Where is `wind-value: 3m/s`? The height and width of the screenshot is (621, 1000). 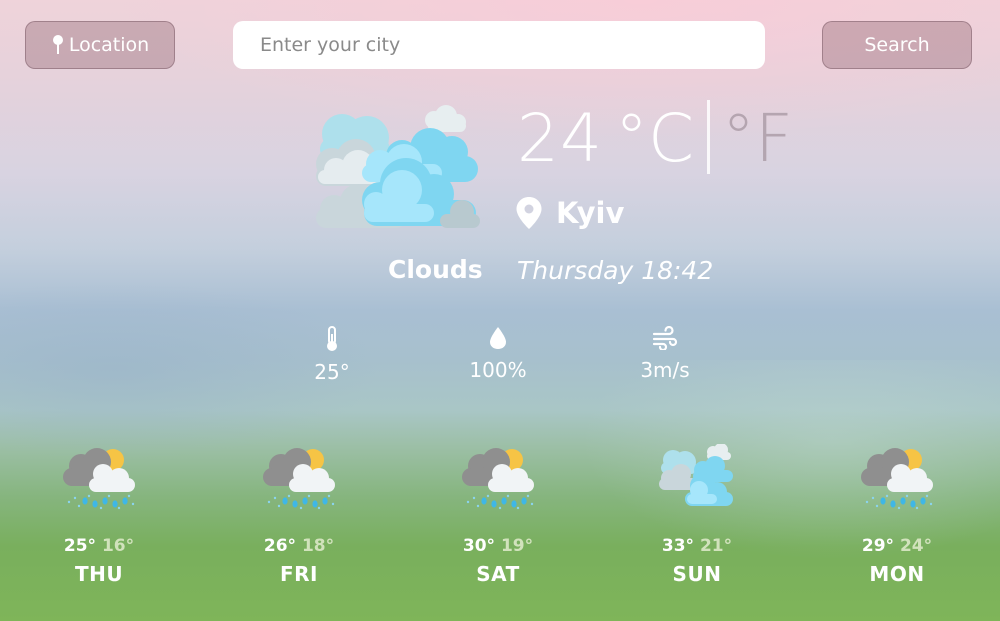 wind-value: 3m/s is located at coordinates (665, 370).